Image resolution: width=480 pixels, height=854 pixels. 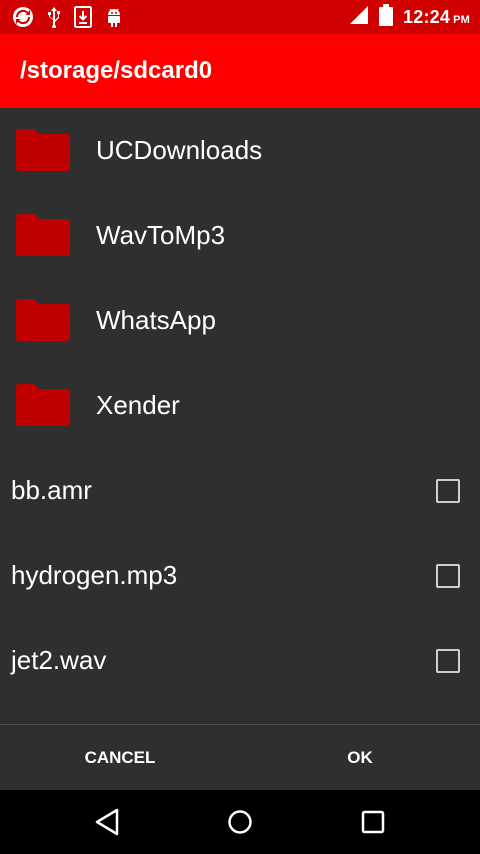 What do you see at coordinates (156, 320) in the screenshot?
I see `folder-name: WhatsApp` at bounding box center [156, 320].